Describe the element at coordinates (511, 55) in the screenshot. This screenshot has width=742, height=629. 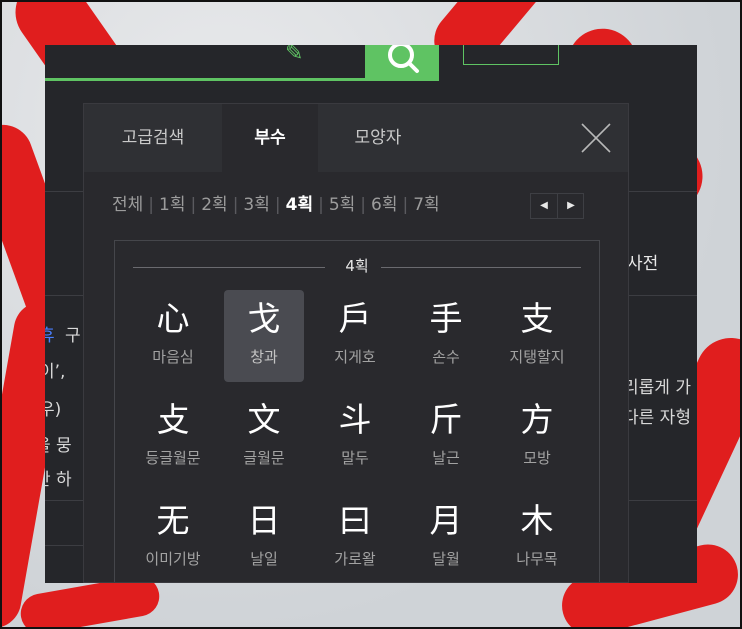
I see `advanced-search-link` at that location.